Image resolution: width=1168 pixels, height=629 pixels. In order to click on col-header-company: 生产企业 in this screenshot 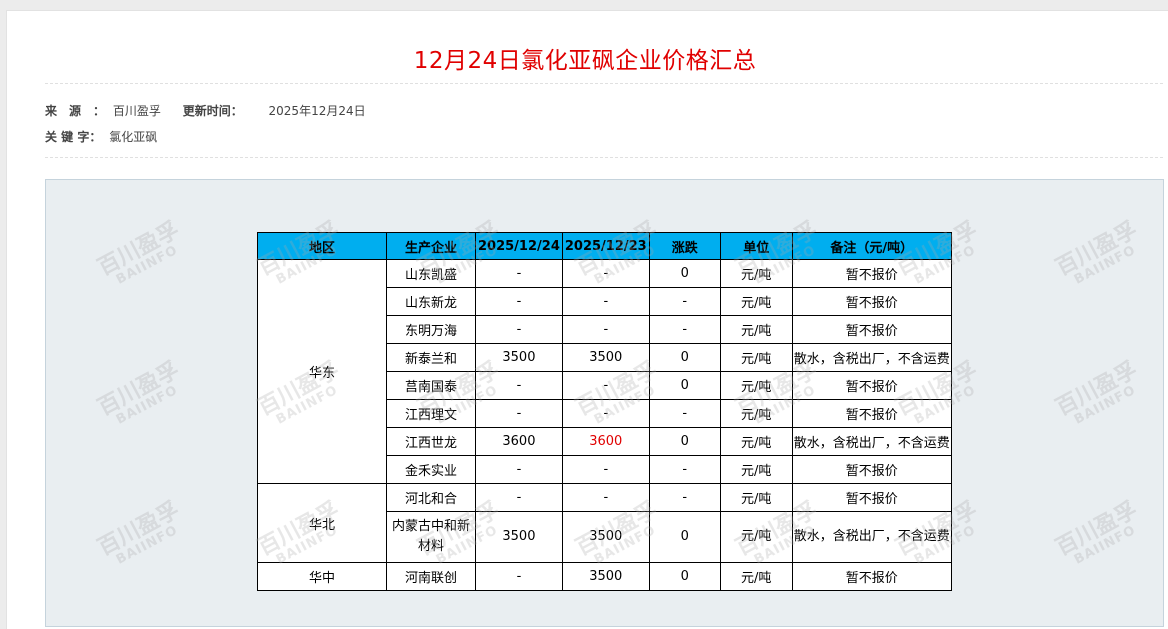, I will do `click(431, 246)`.